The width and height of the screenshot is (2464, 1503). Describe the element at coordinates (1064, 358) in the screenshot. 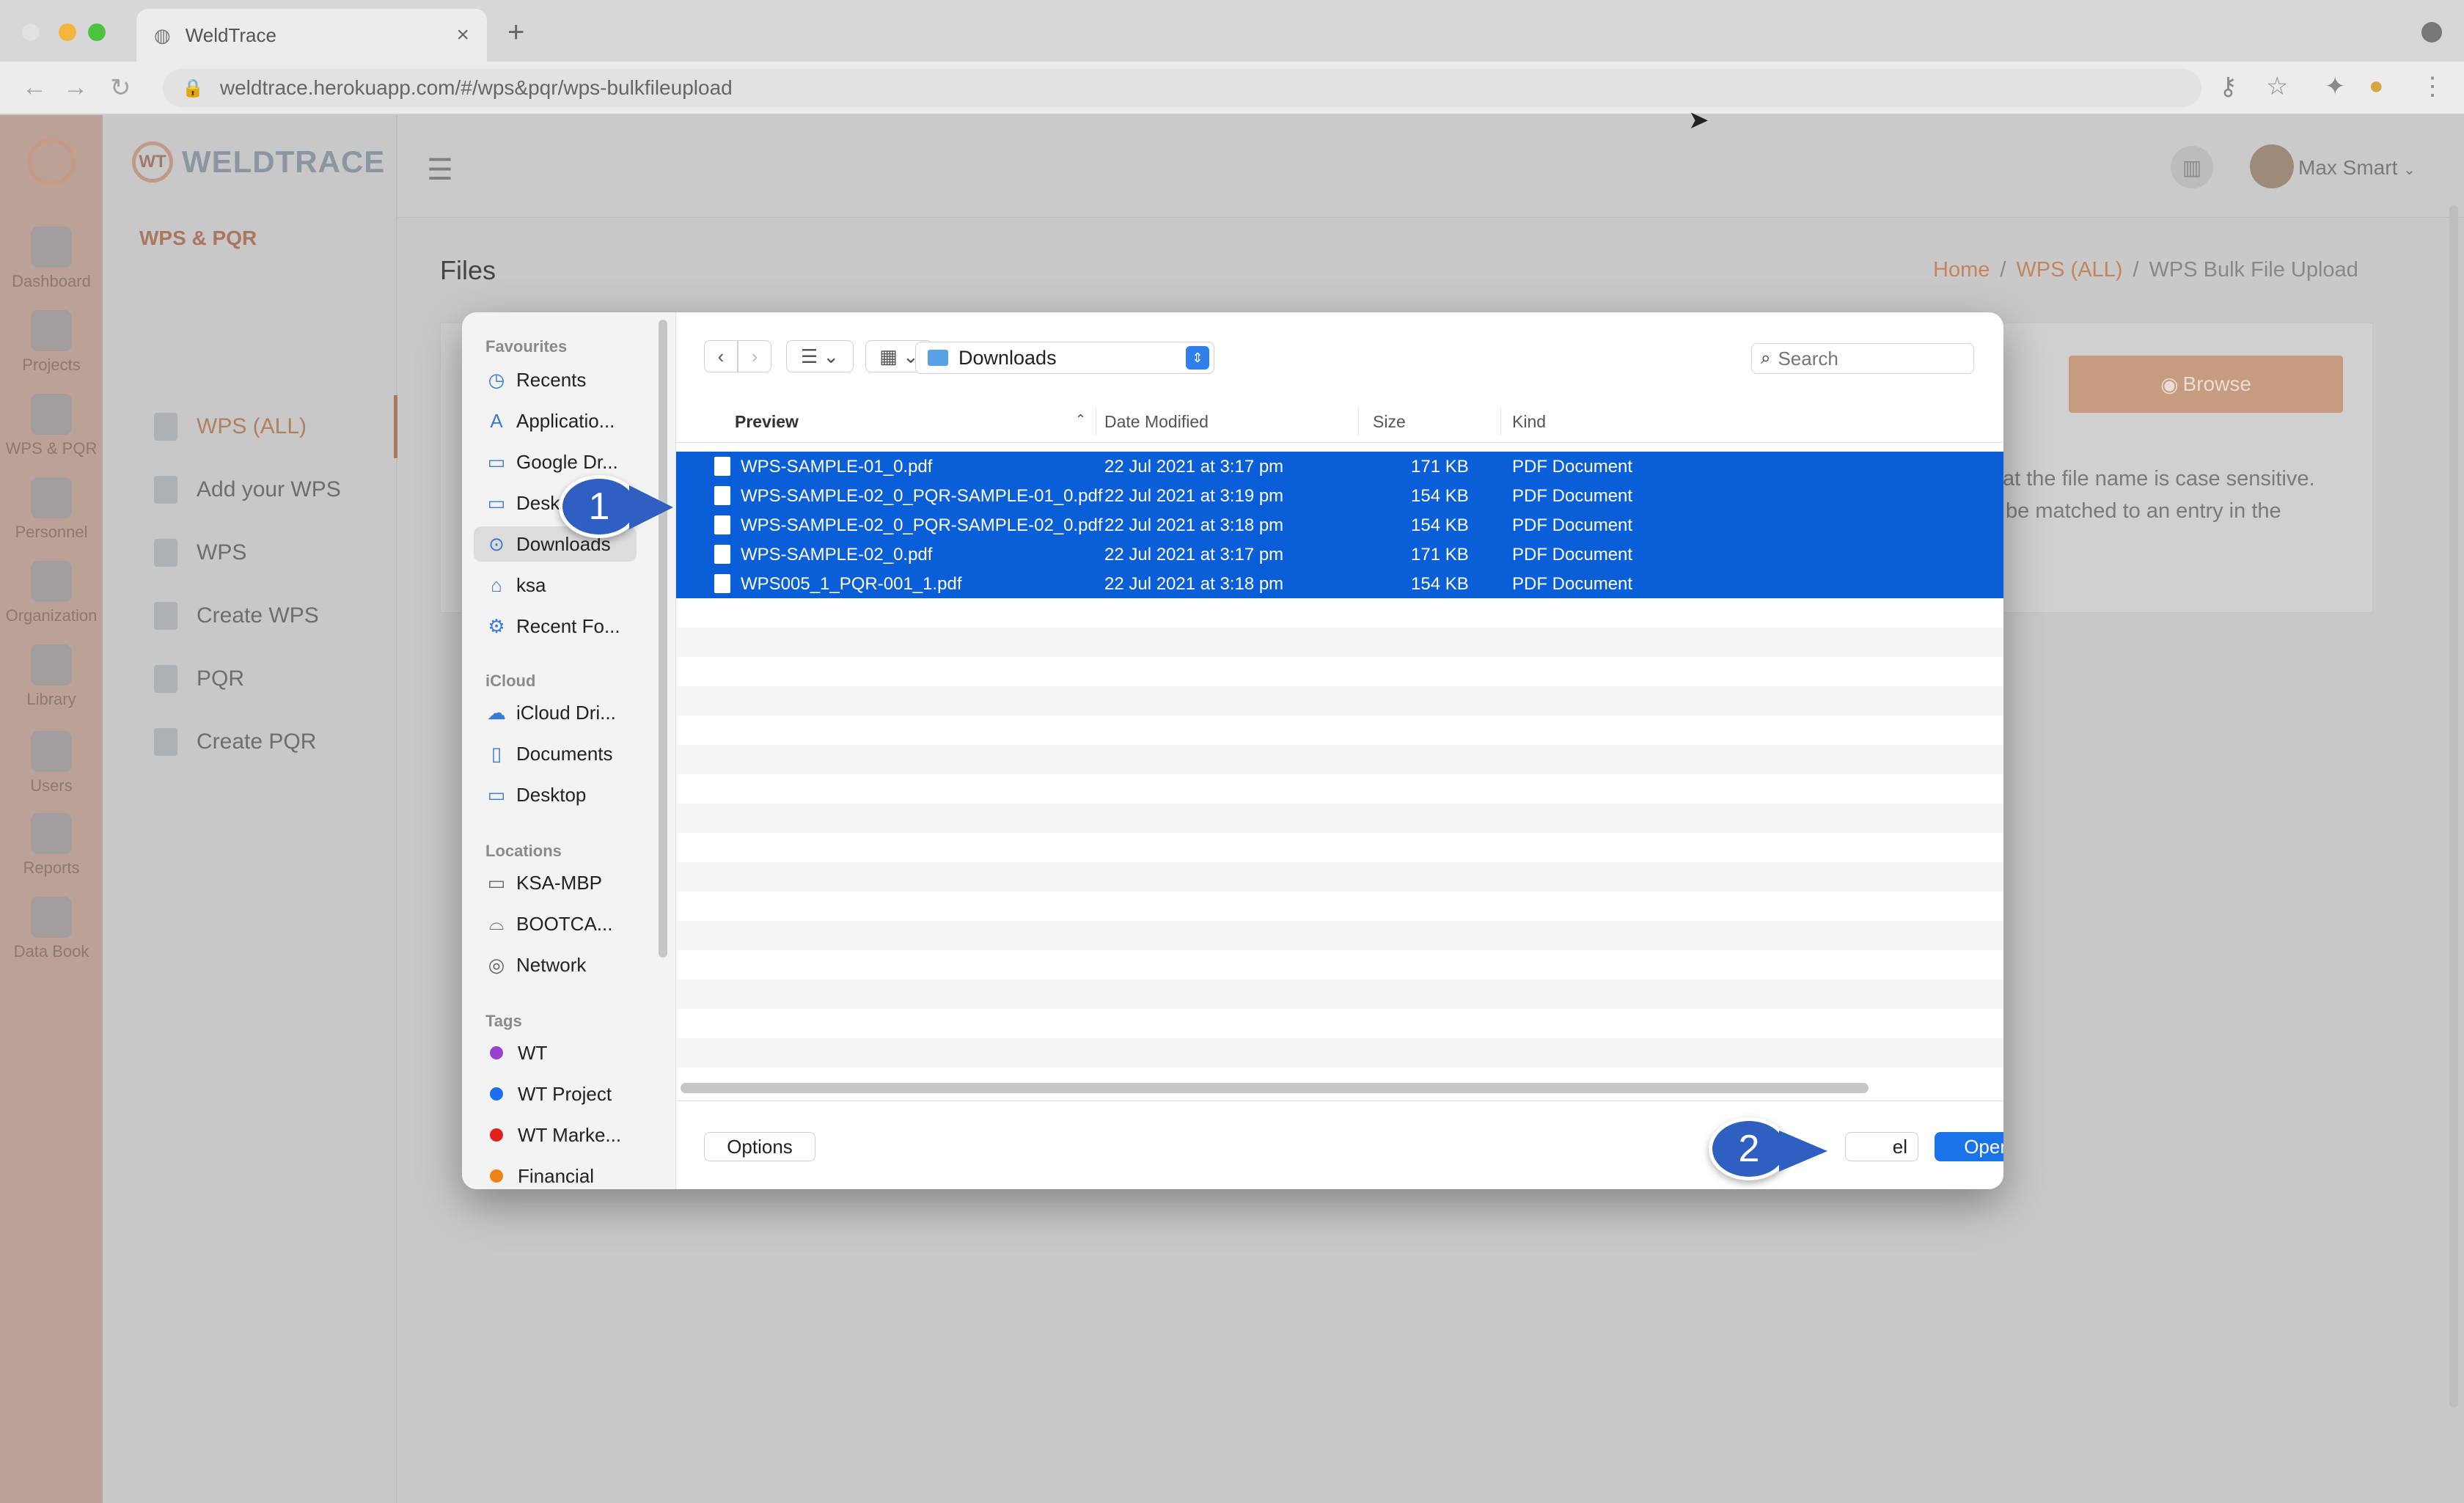

I see `folder-dropdown: Downloads ⇕` at that location.